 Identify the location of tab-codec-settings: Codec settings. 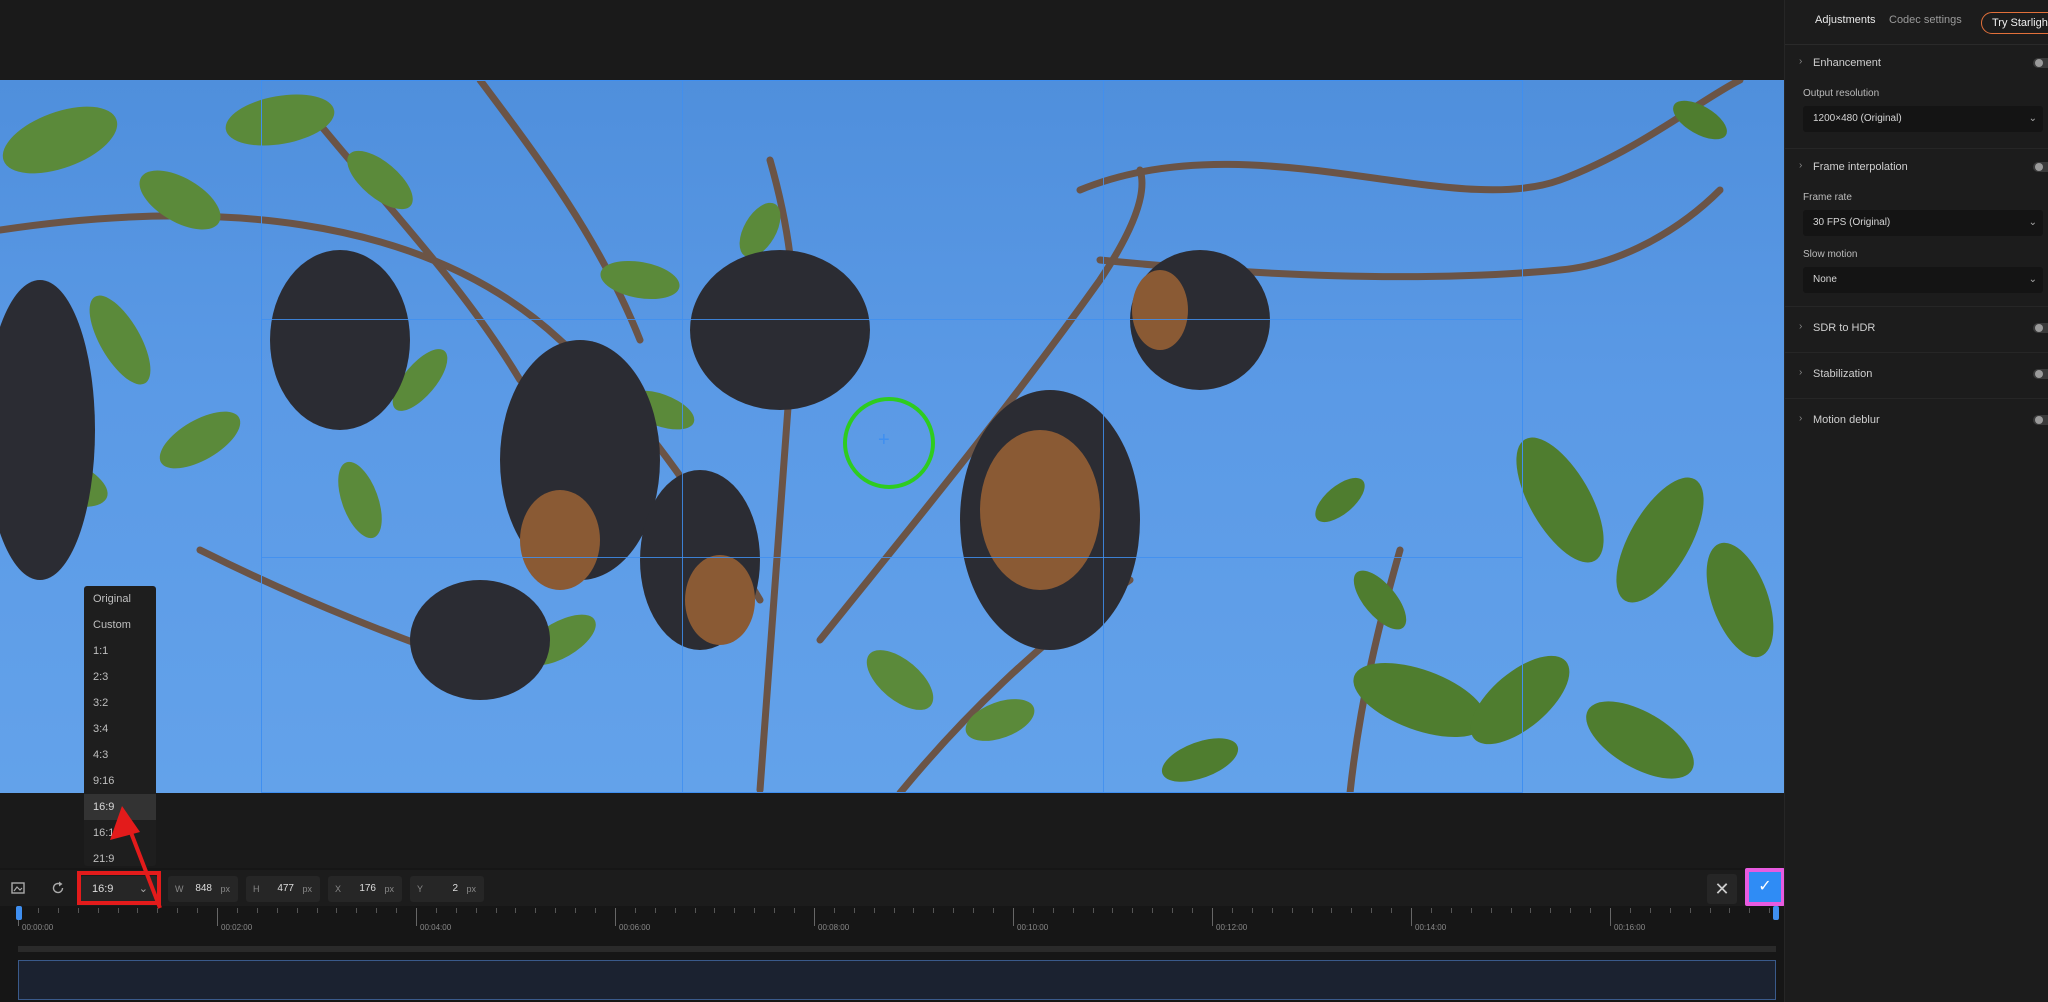
(1925, 20).